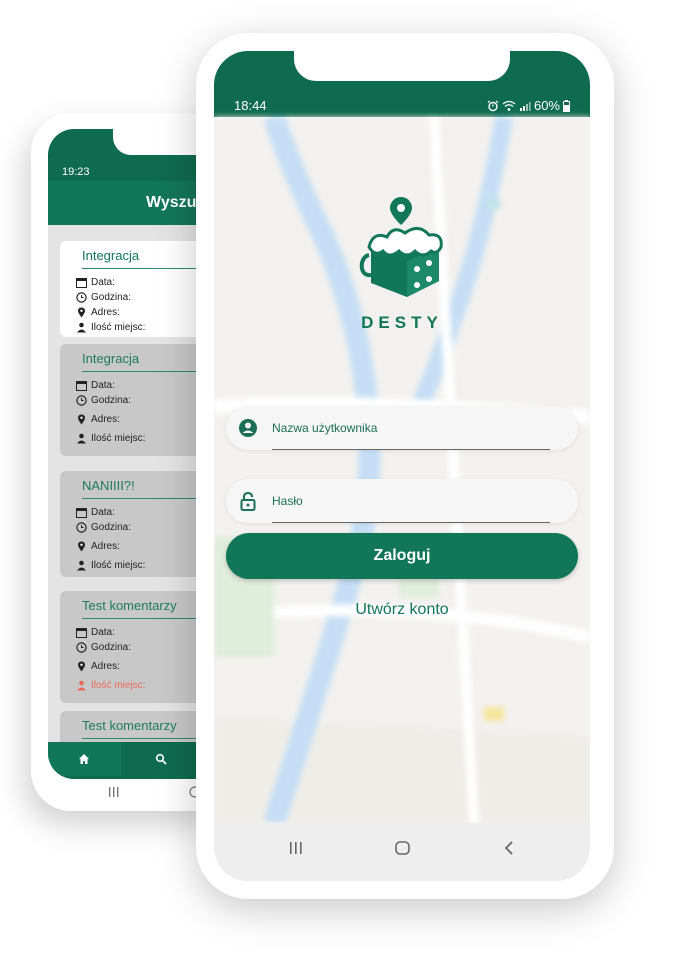 Image resolution: width=677 pixels, height=967 pixels. Describe the element at coordinates (546, 105) in the screenshot. I see `battery-percentage: 60%` at that location.